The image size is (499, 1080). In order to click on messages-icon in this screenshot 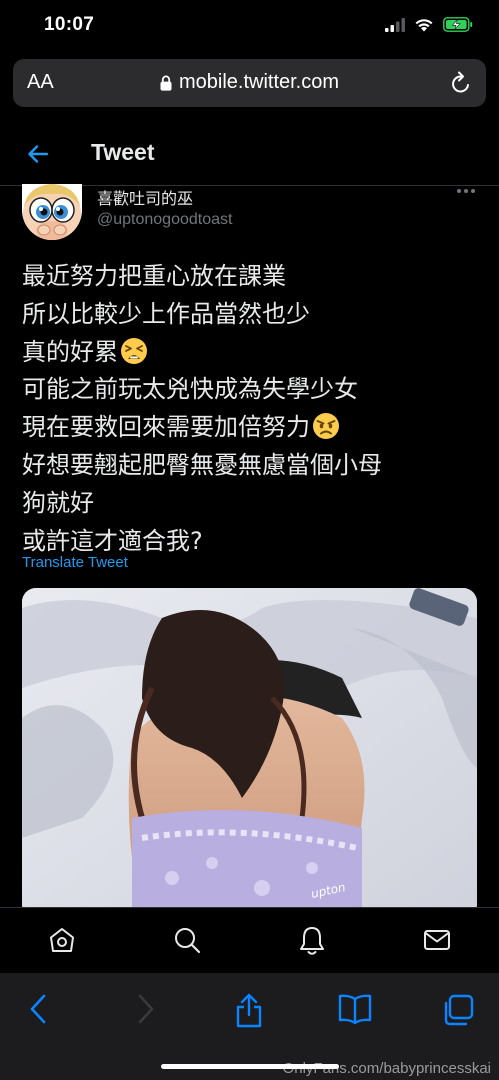, I will do `click(437, 940)`.